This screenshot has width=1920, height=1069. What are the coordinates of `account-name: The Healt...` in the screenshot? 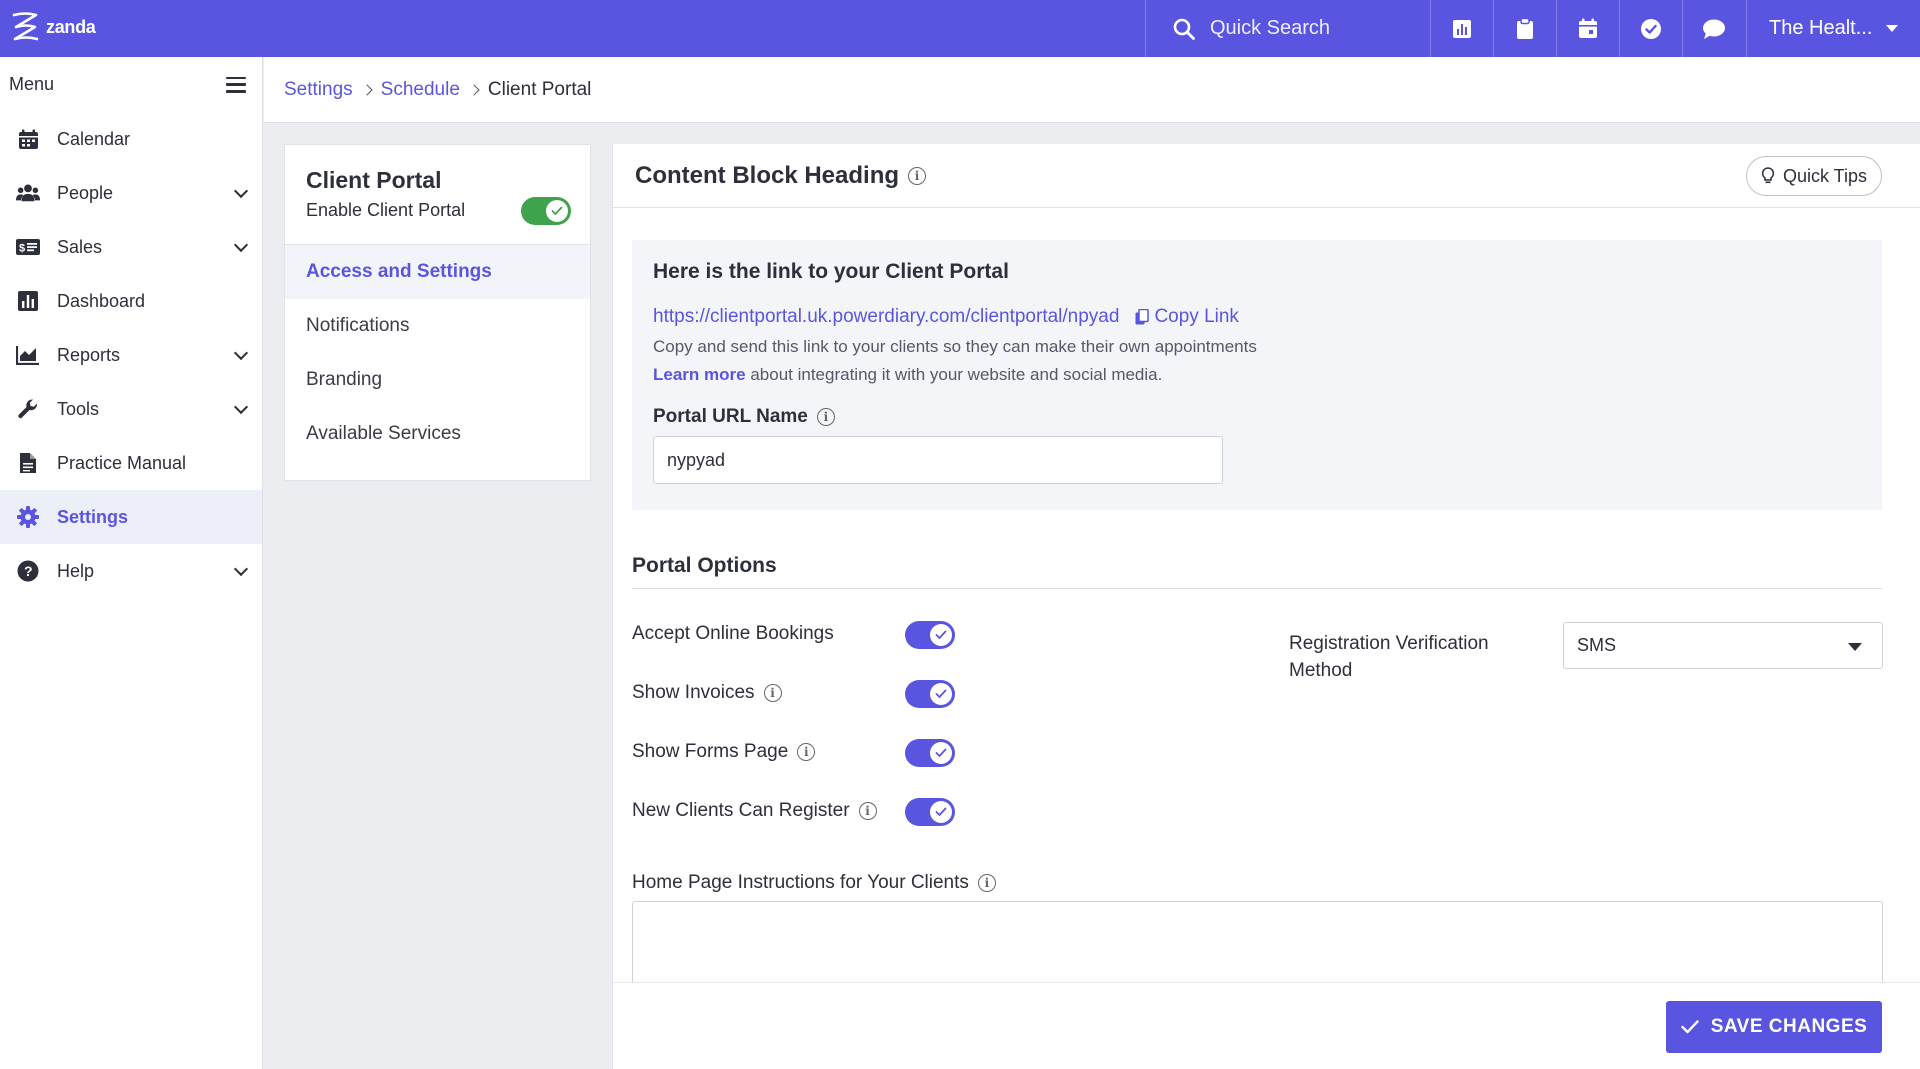 It's located at (1821, 28).